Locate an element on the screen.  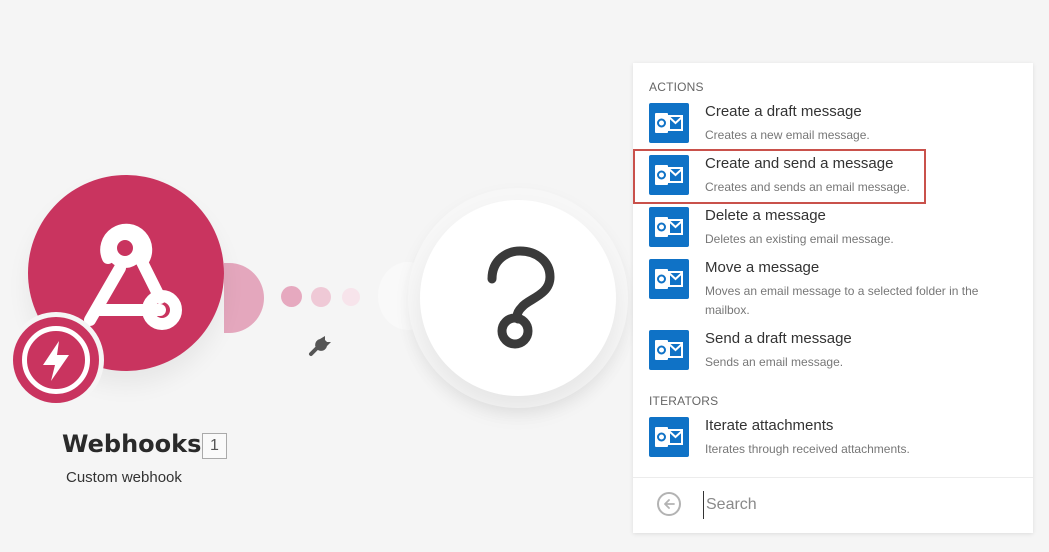
instant-trigger-badge is located at coordinates (56, 360).